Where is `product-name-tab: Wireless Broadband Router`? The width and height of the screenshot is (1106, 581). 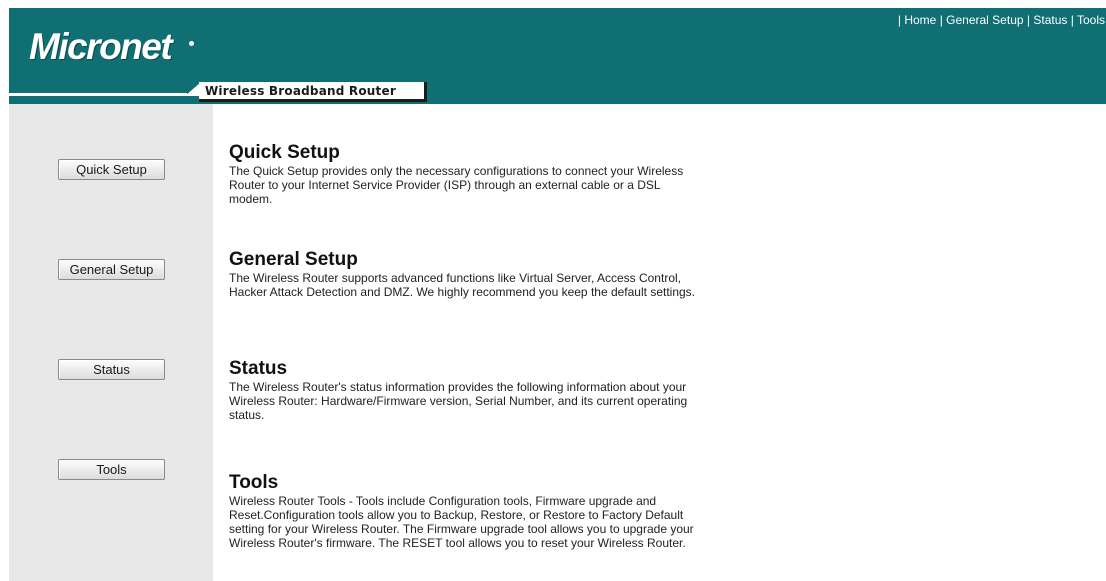
product-name-tab: Wireless Broadband Router is located at coordinates (313, 92).